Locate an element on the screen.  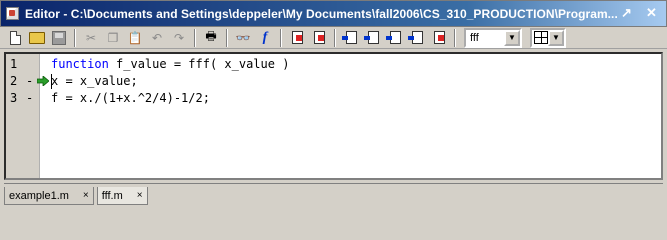
tab-label: fff.m is located at coordinates (112, 195).